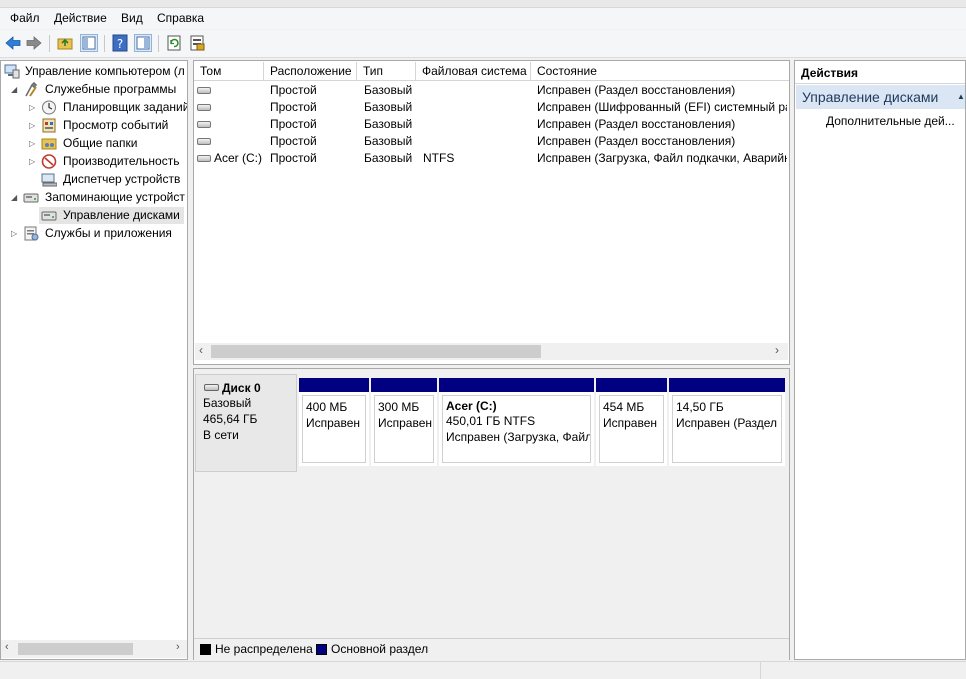  What do you see at coordinates (631, 429) in the screenshot?
I see `partition-body: 454 МБ Исправен` at bounding box center [631, 429].